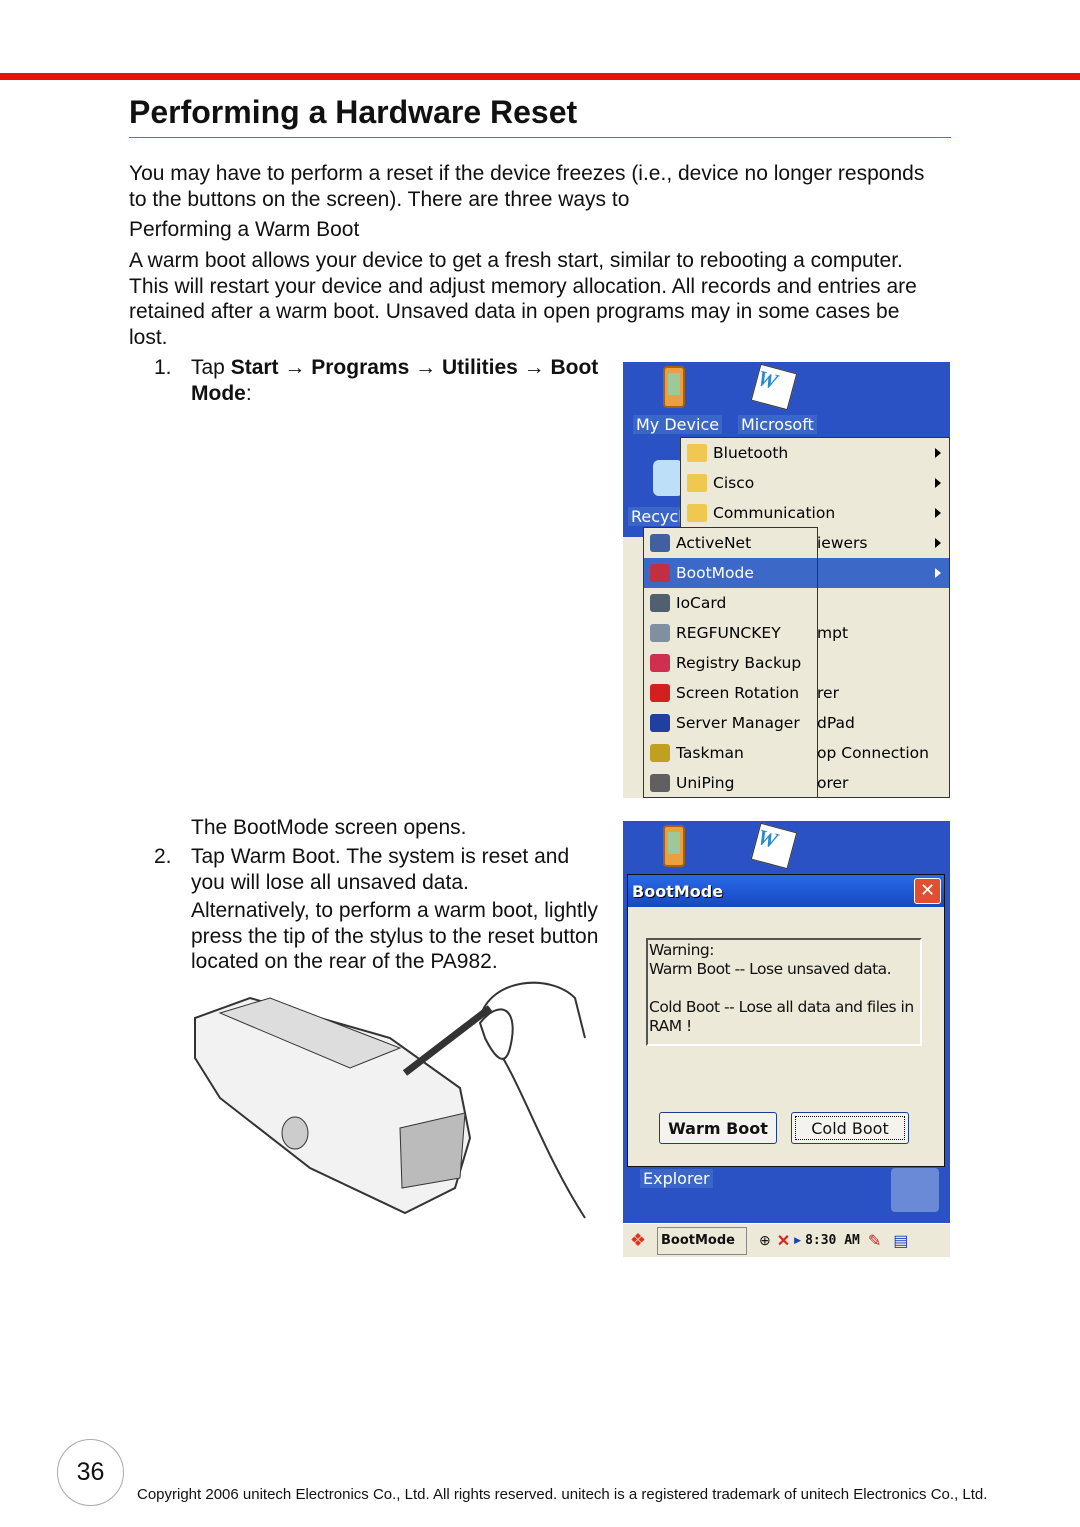  Describe the element at coordinates (540, 76) in the screenshot. I see `header-red-bar` at that location.